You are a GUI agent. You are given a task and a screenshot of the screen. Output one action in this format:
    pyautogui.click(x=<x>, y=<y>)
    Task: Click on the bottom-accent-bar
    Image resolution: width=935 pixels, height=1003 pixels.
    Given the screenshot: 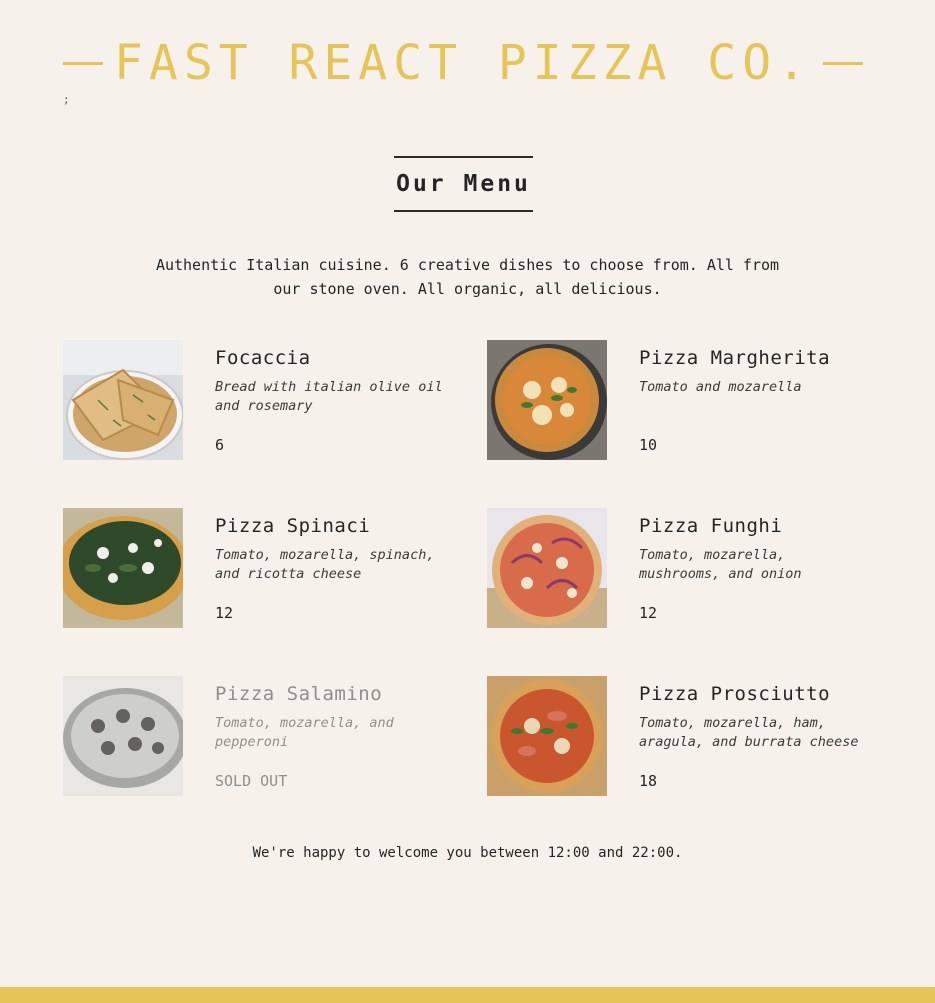 What is the action you would take?
    pyautogui.click(x=467, y=995)
    